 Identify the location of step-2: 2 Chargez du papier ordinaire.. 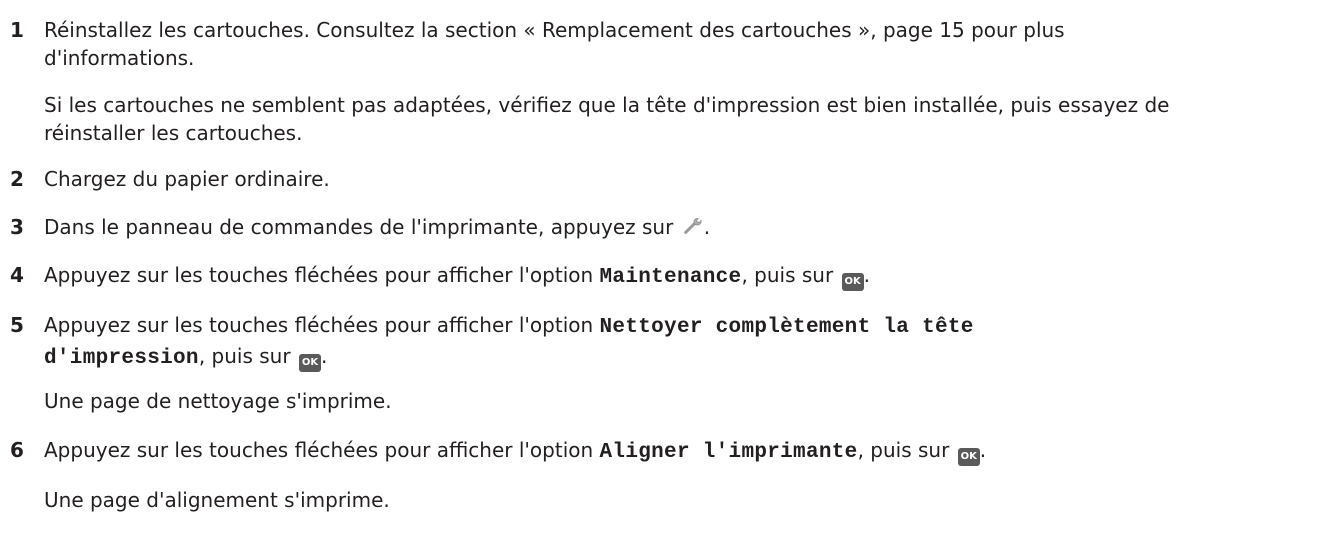
(660, 179).